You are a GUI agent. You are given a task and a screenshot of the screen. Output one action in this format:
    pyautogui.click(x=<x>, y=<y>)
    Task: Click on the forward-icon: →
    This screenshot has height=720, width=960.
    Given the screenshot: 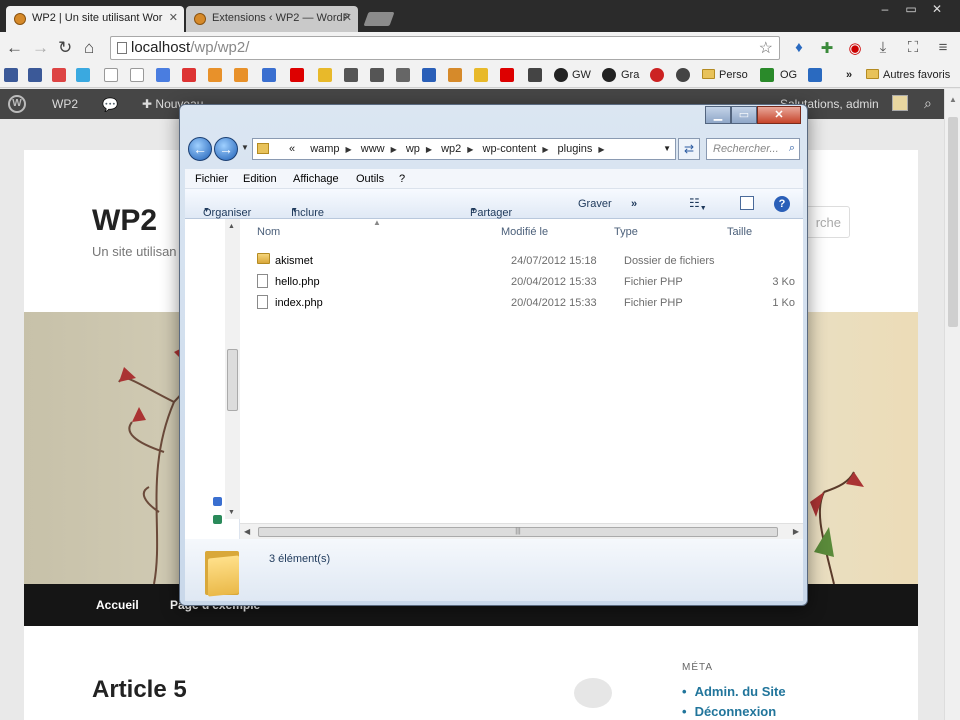 What is the action you would take?
    pyautogui.click(x=40, y=48)
    